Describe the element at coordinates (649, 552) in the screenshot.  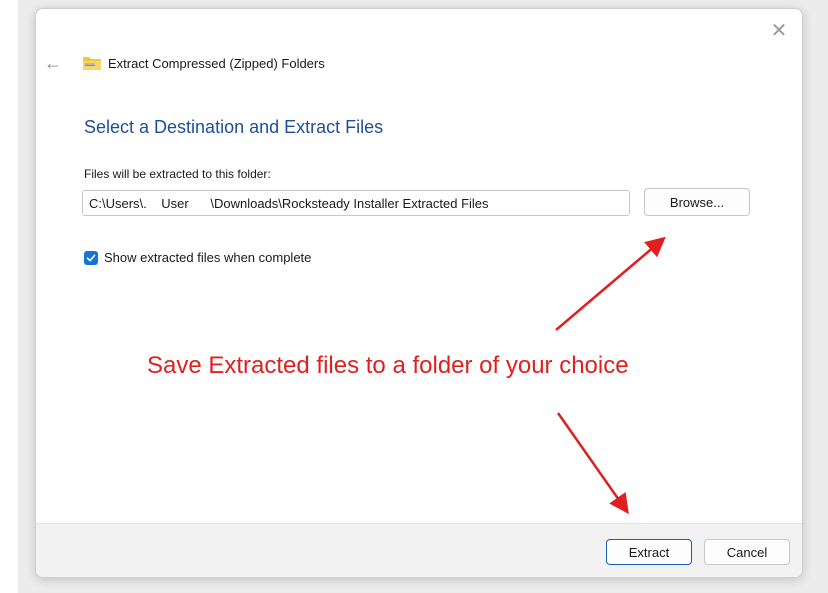
I see `extract-button: Extract` at that location.